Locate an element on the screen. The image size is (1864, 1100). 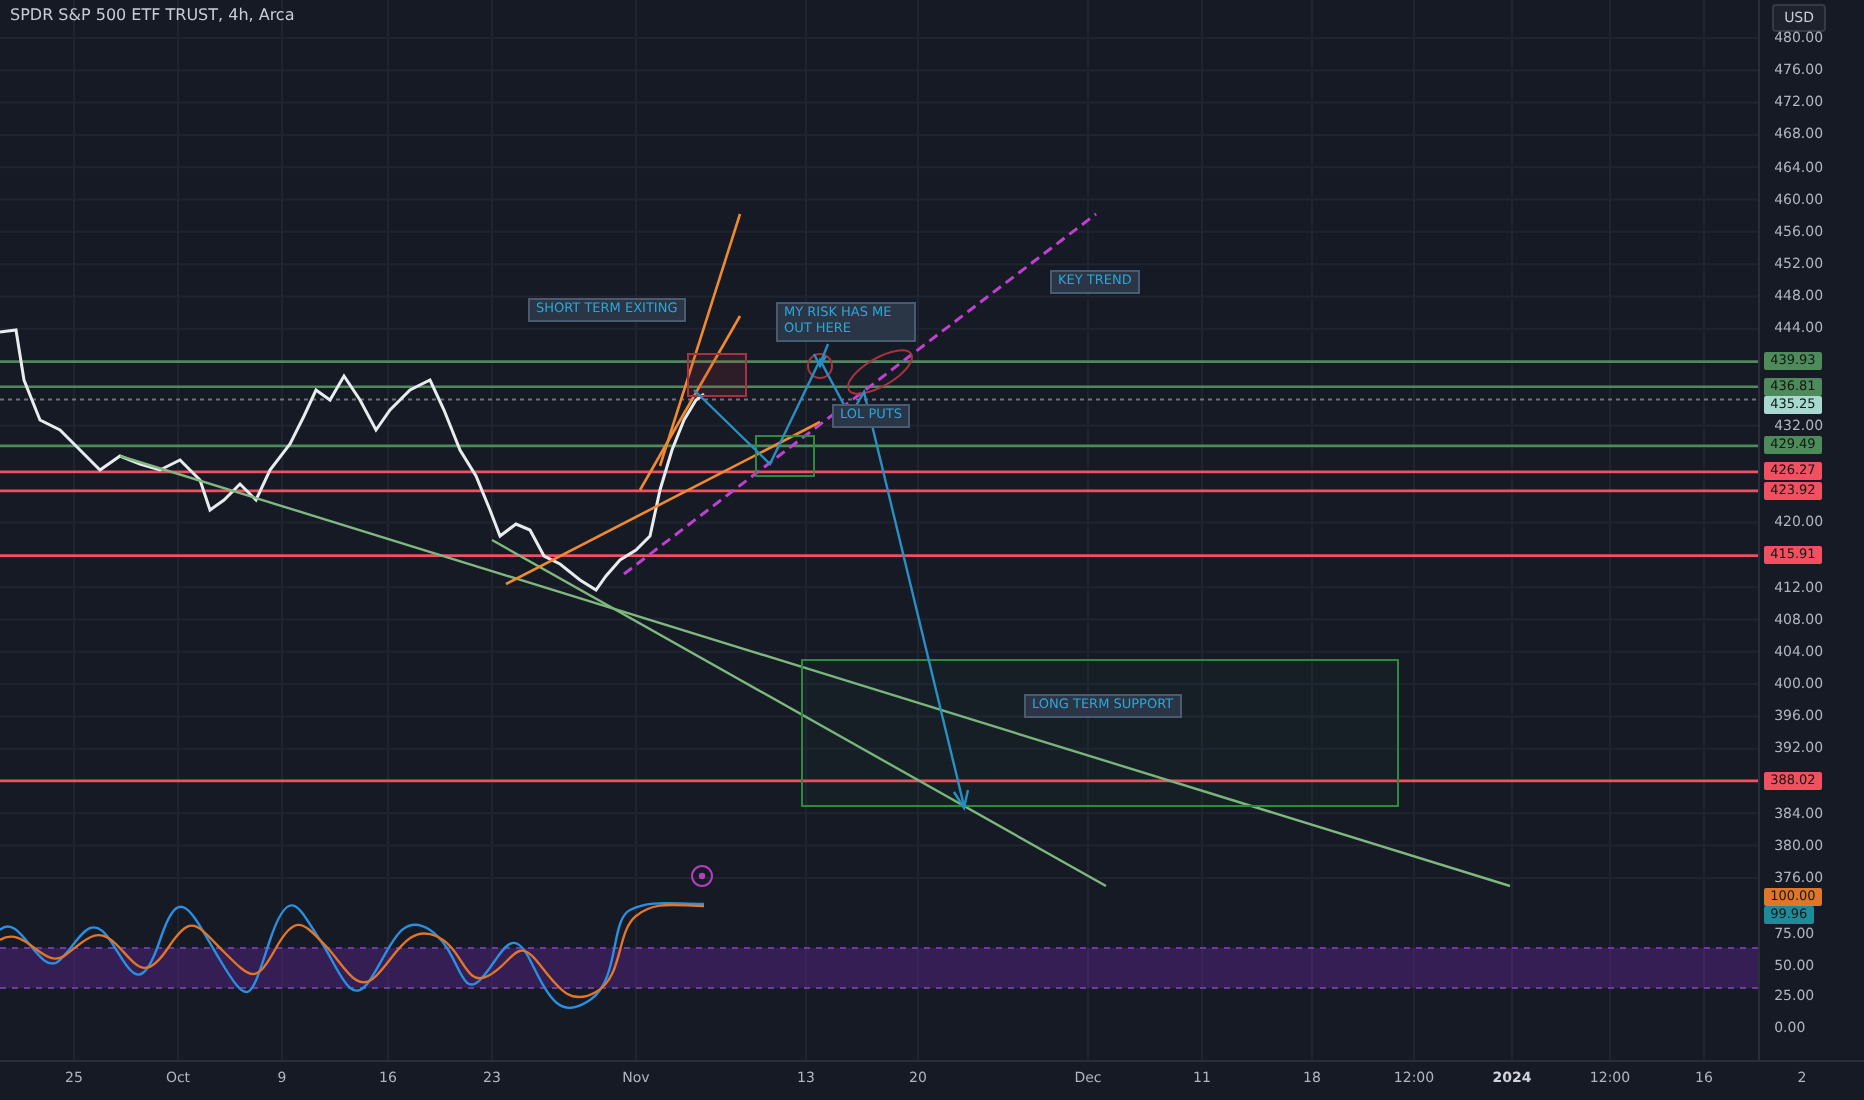
circle-drawing is located at coordinates (820, 366).